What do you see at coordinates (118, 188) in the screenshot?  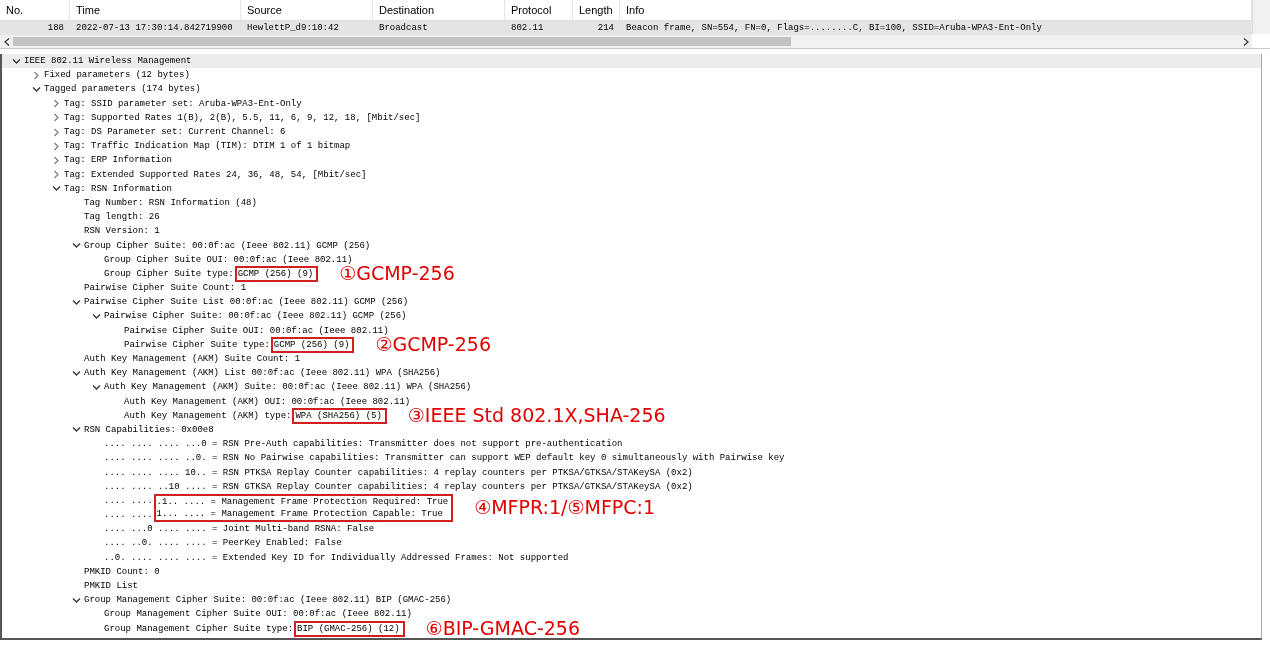 I see `tree-item: Tag: RSN Information` at bounding box center [118, 188].